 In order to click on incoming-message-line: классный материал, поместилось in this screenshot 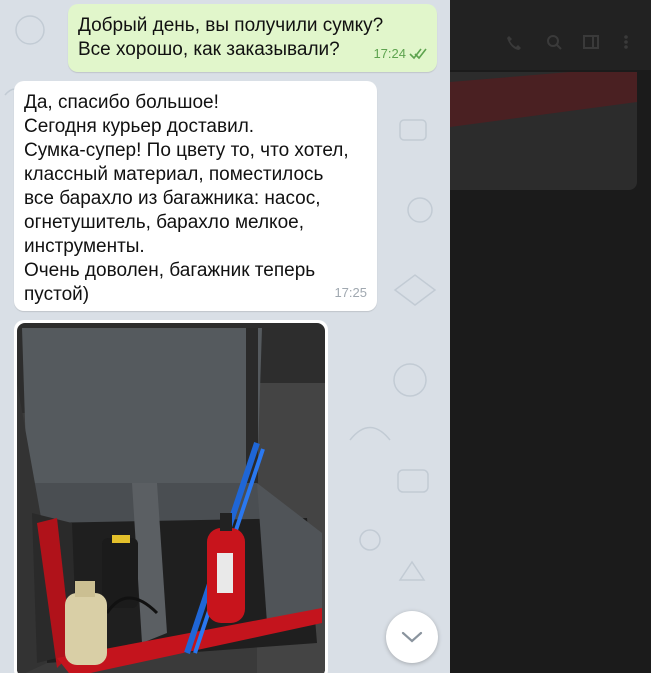, I will do `click(174, 174)`.